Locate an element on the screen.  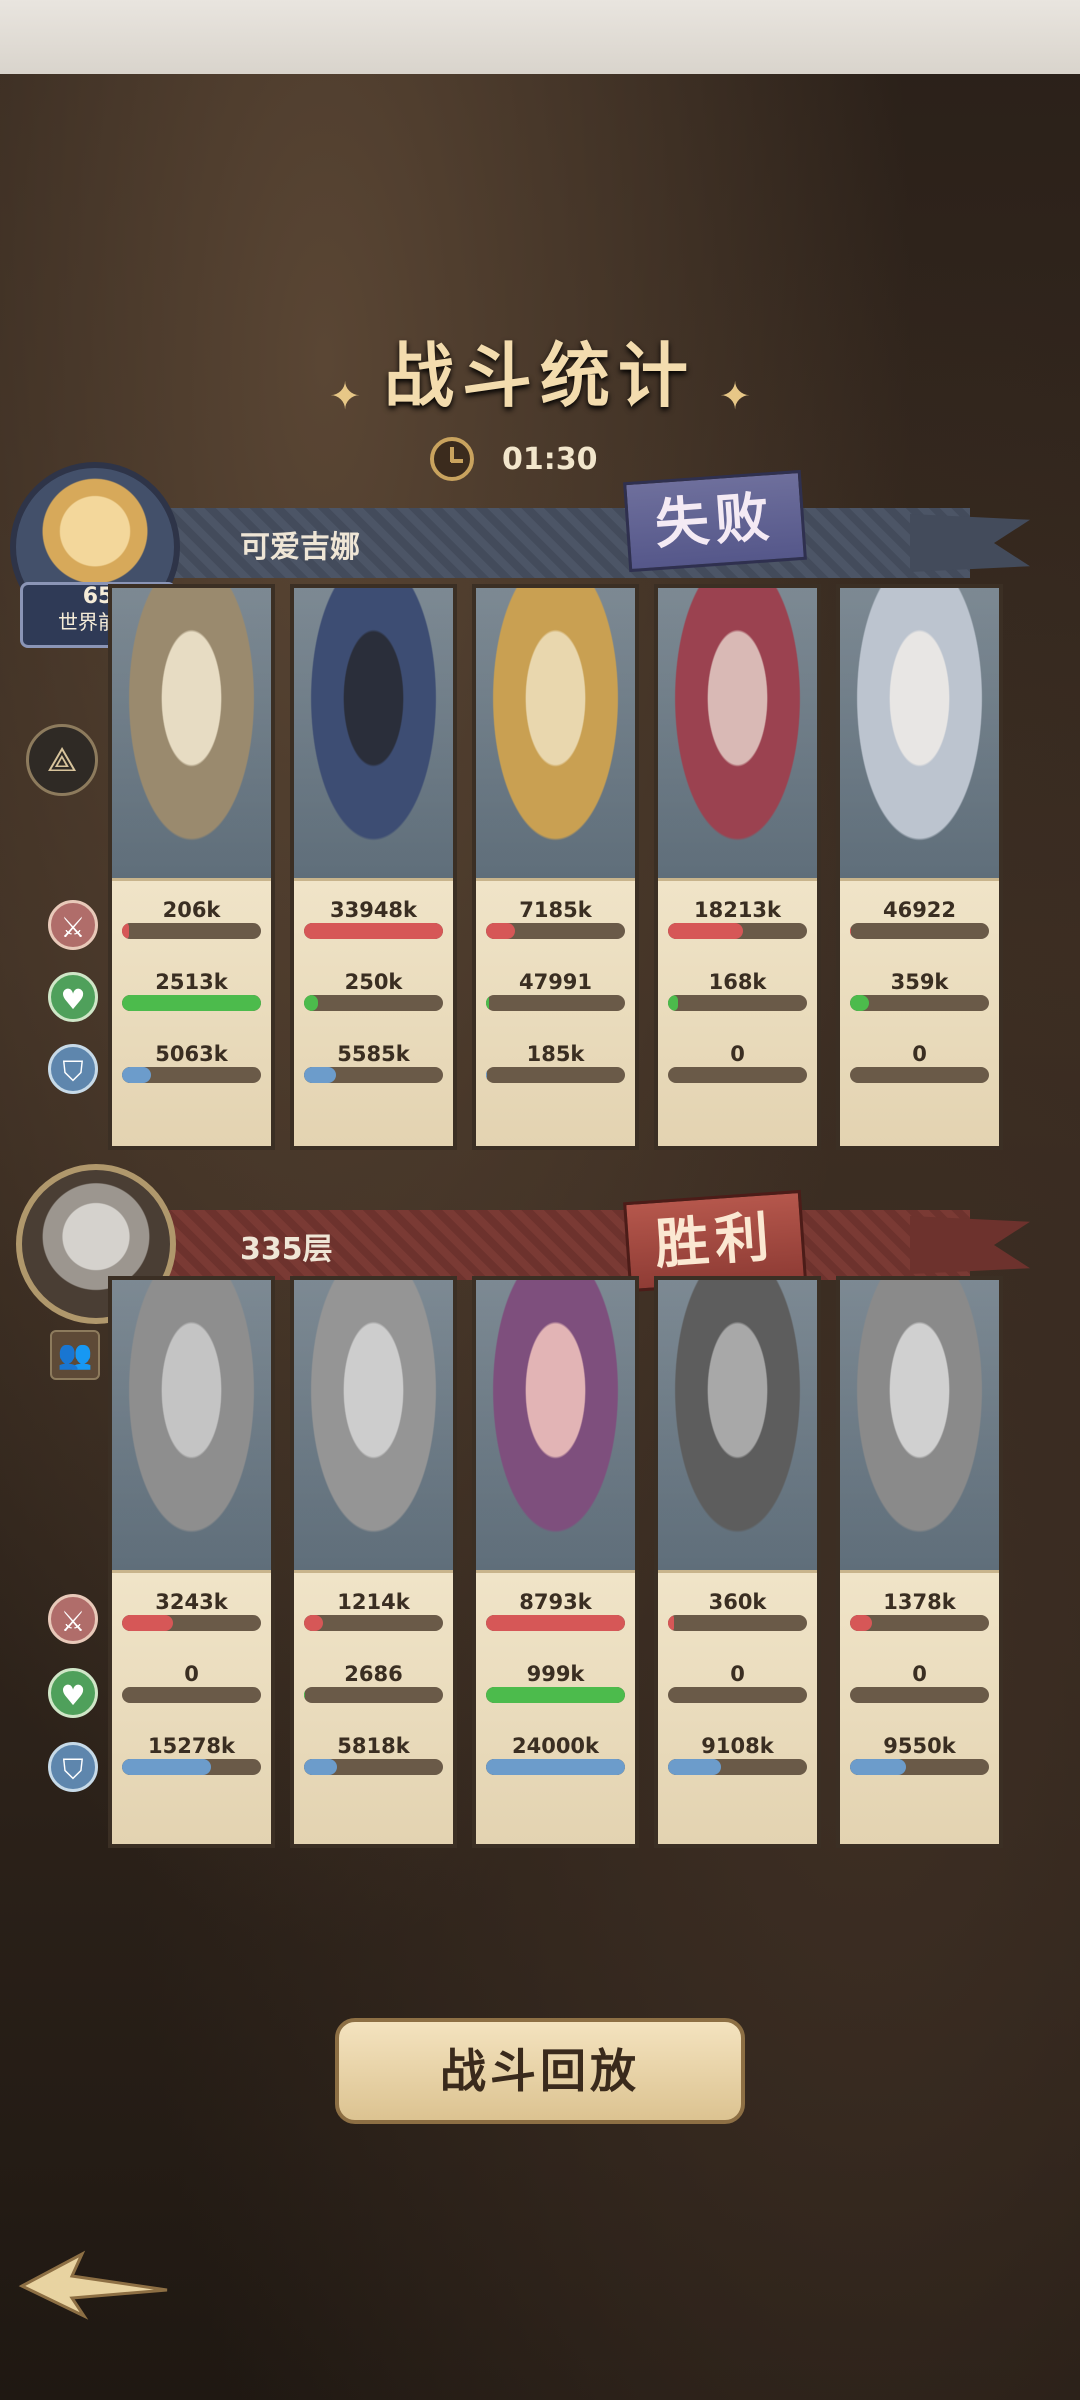
heal-stat-value: 999k is located at coordinates (555, 1674).